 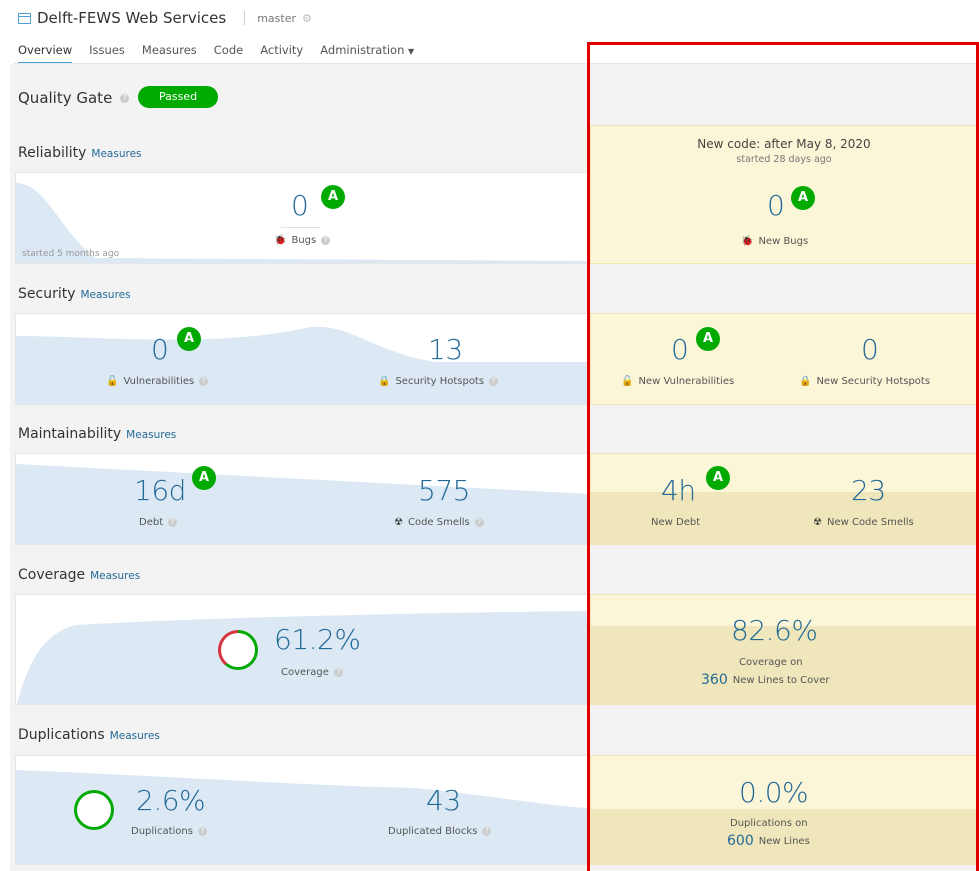 What do you see at coordinates (873, 381) in the screenshot?
I see `new-security-hotspots-label-text: New Security Hotspots` at bounding box center [873, 381].